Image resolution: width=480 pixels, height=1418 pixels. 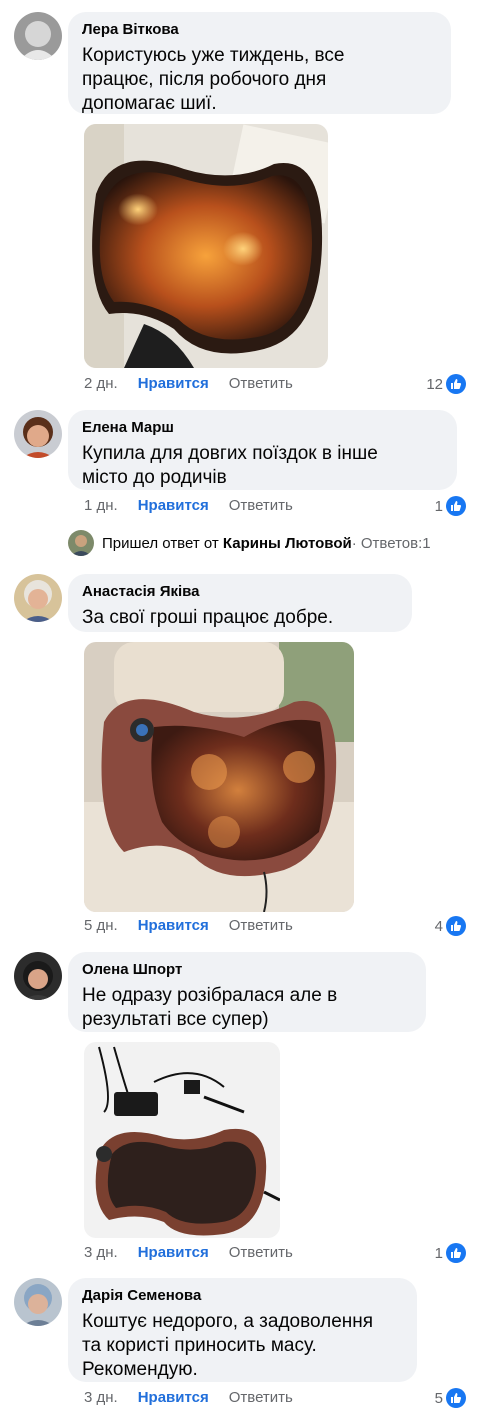 What do you see at coordinates (242, 1296) in the screenshot?
I see `comment-author: Дарія Семенова` at bounding box center [242, 1296].